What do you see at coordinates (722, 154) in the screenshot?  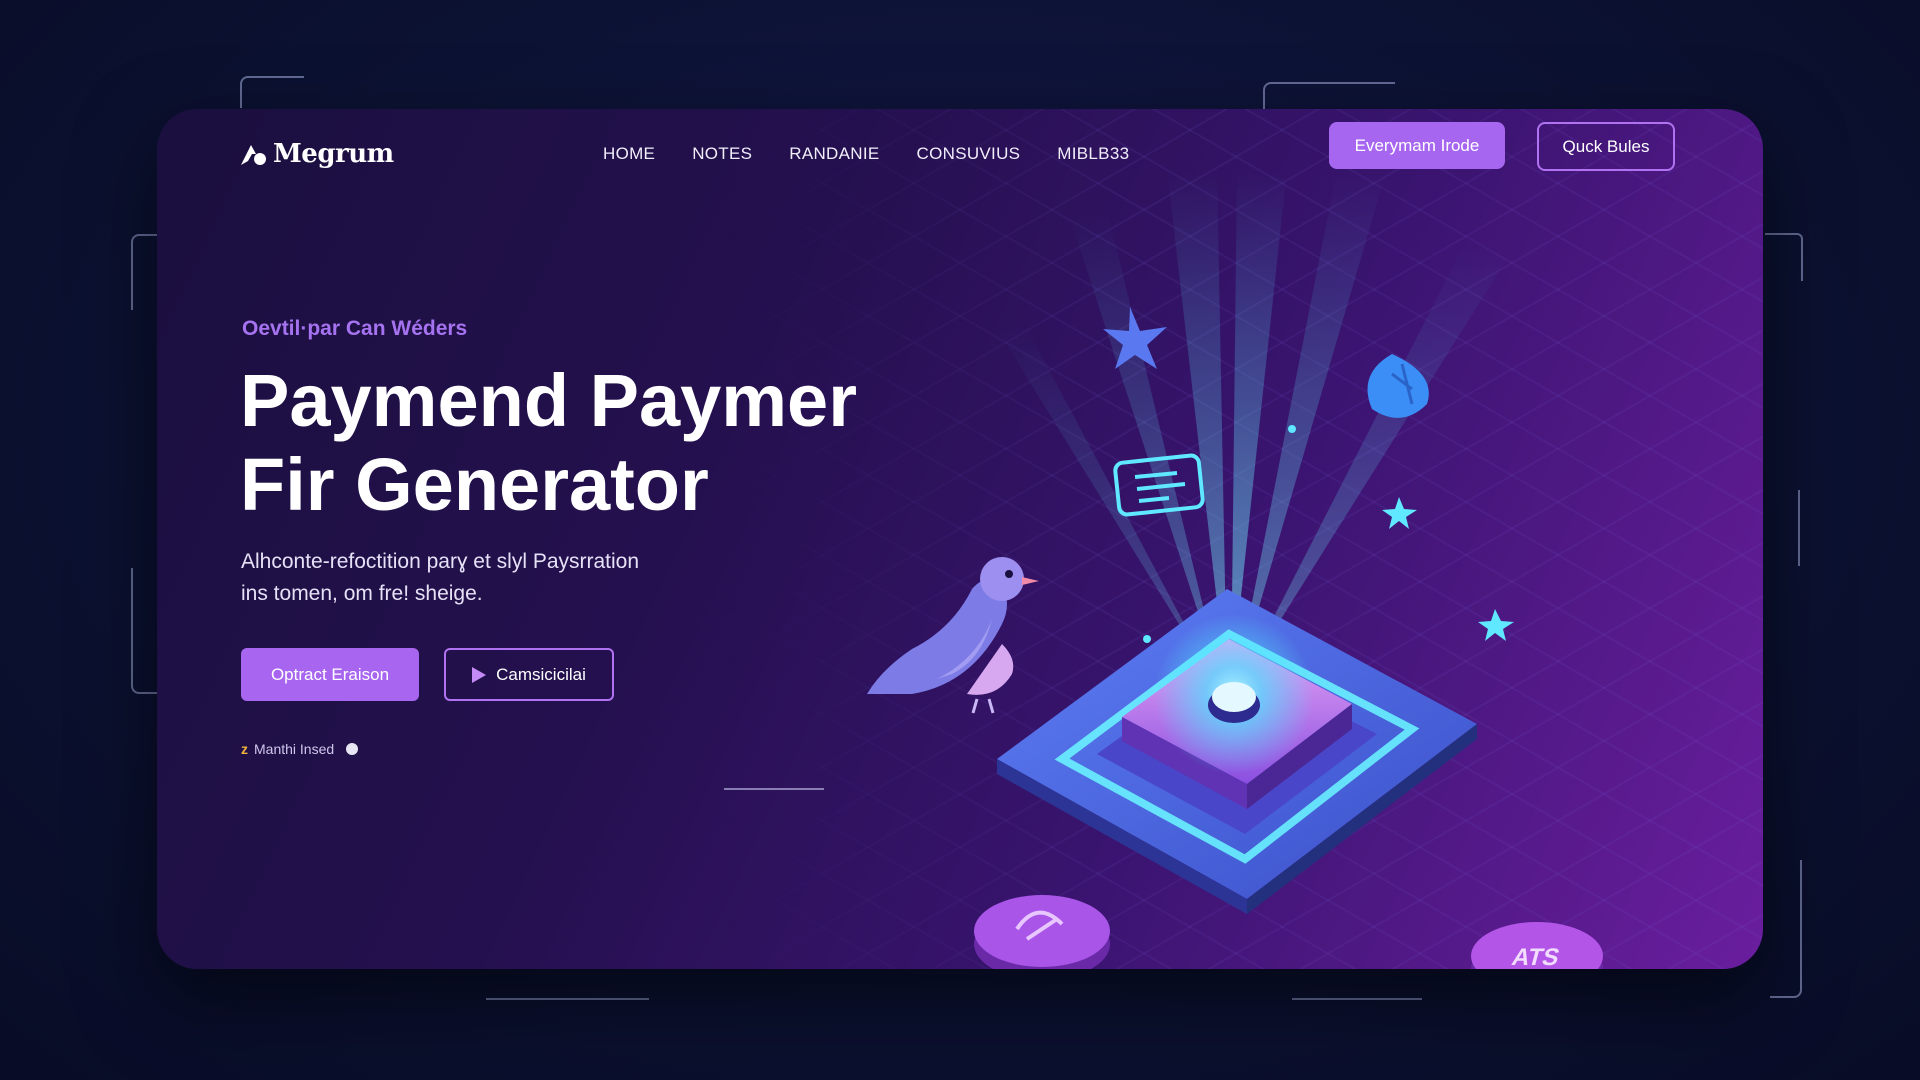 I see `nav-item-notes: NOTES` at bounding box center [722, 154].